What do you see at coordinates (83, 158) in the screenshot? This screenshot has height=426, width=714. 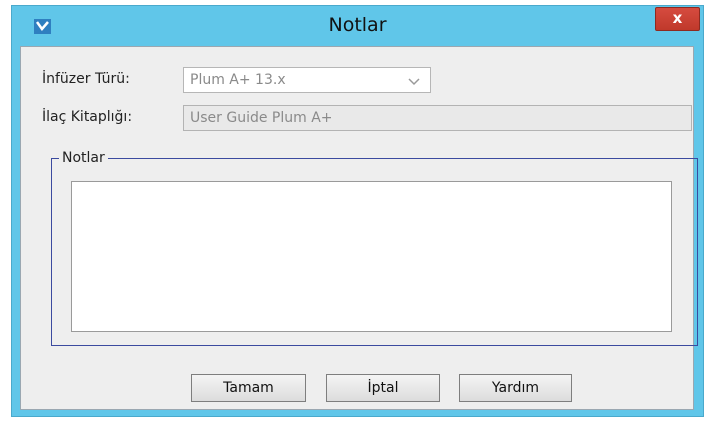 I see `notes-group-label: Notlar` at bounding box center [83, 158].